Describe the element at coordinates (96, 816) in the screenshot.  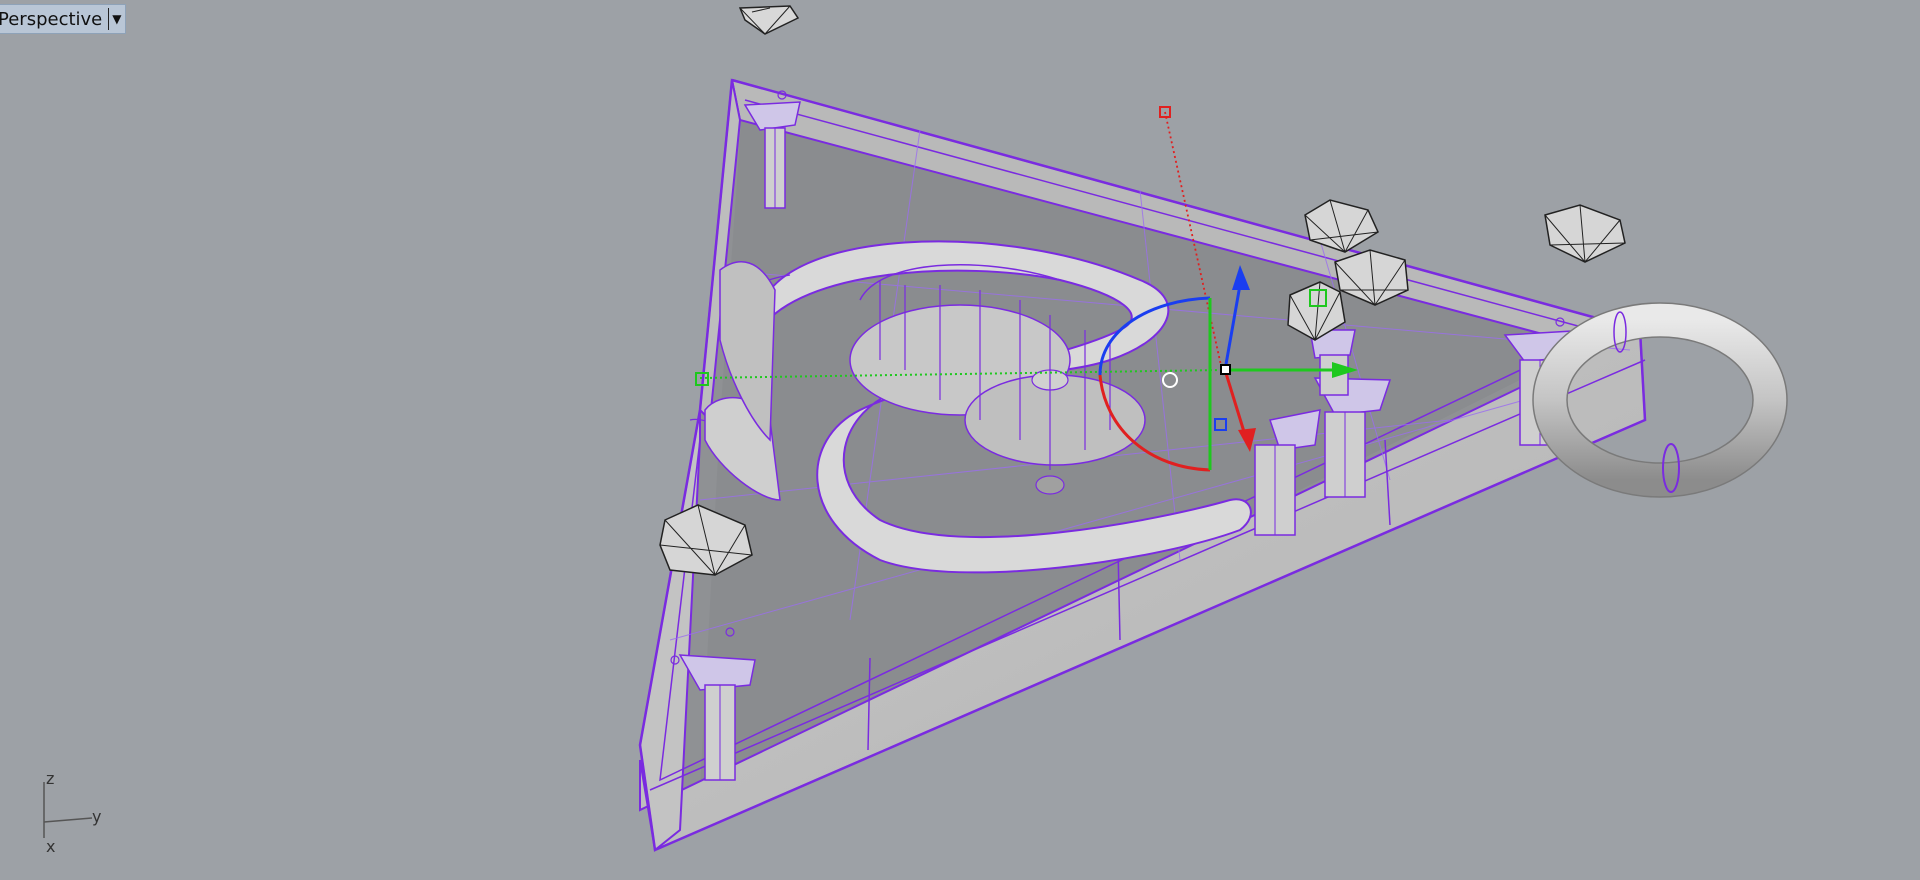
I see `axis-label-y: y` at that location.